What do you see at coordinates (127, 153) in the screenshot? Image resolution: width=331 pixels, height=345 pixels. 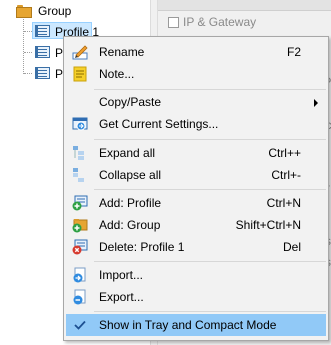 I see `menu-item-label: Expand all` at bounding box center [127, 153].